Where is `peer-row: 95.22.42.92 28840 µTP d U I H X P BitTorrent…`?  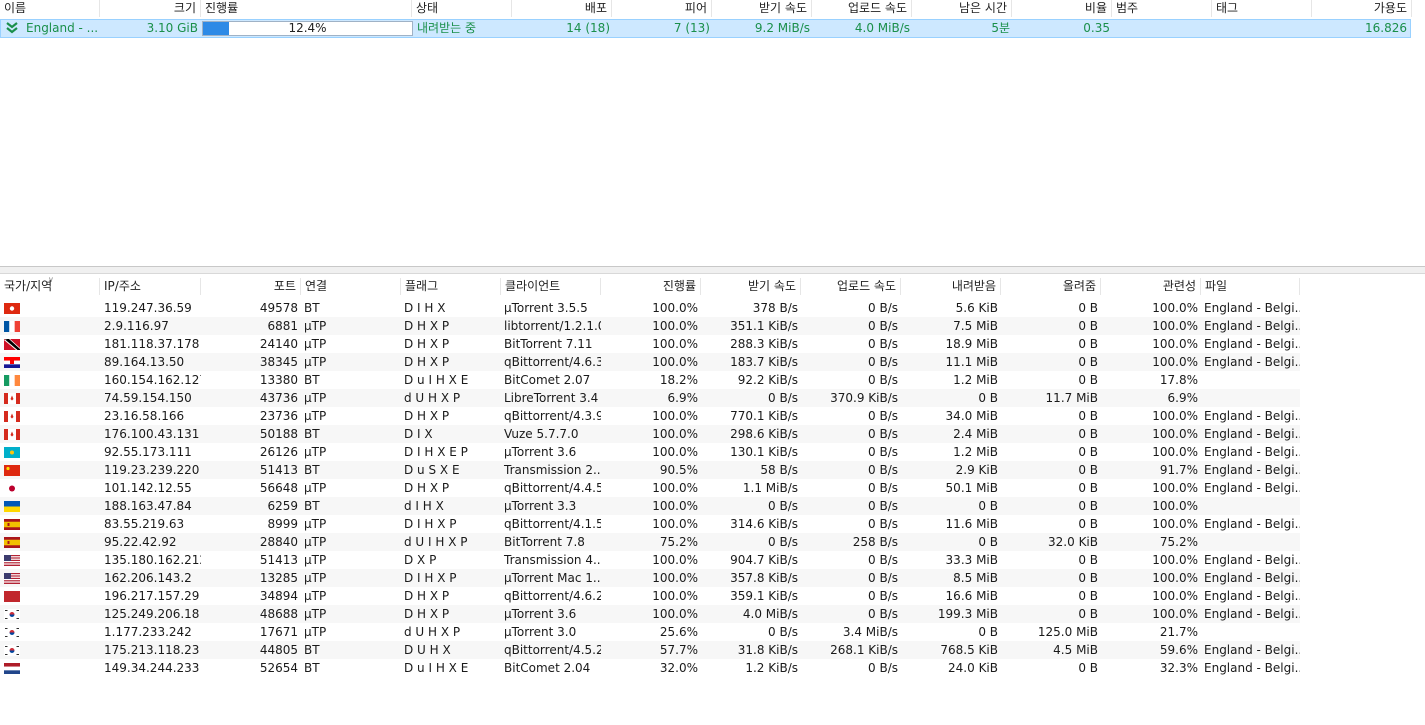
peer-row: 95.22.42.92 28840 µTP d U I H X P BitTorrent… is located at coordinates (650, 542).